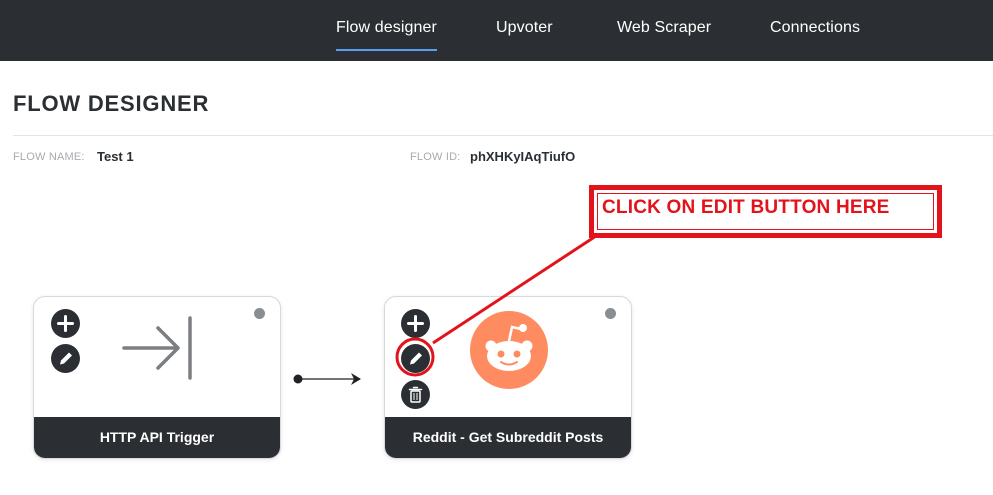  What do you see at coordinates (746, 207) in the screenshot?
I see `callout-text: CLICK ON EDIT BUTTON HERE` at bounding box center [746, 207].